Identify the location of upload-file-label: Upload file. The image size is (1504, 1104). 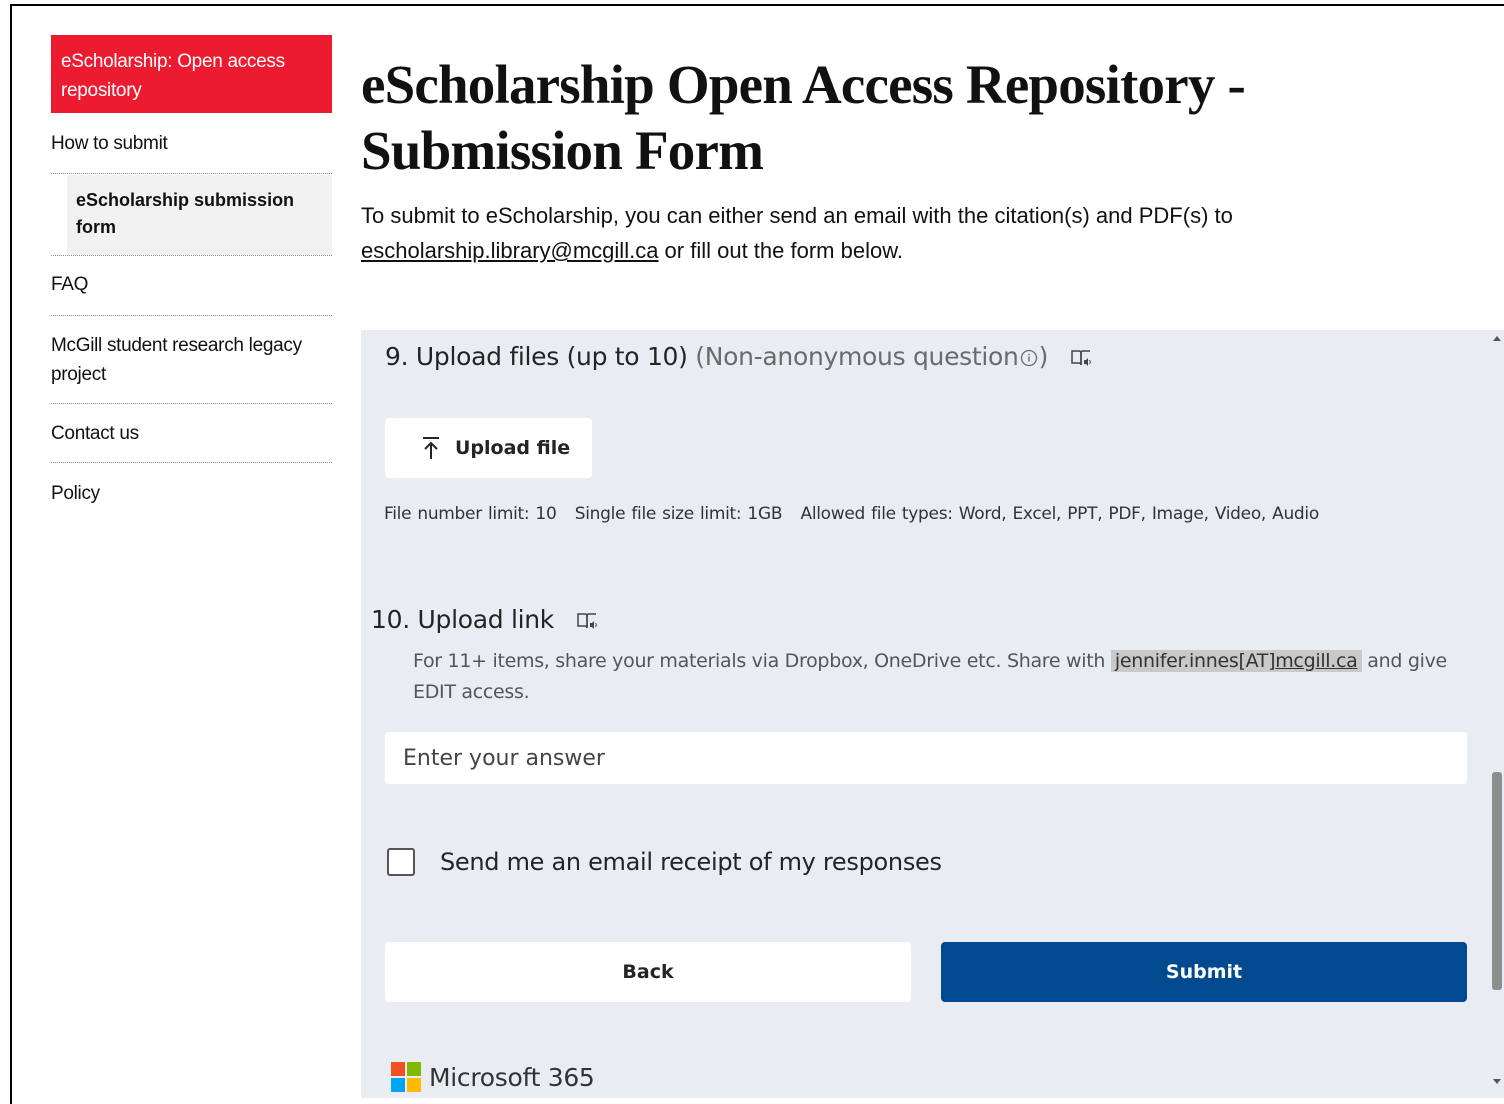
(513, 448).